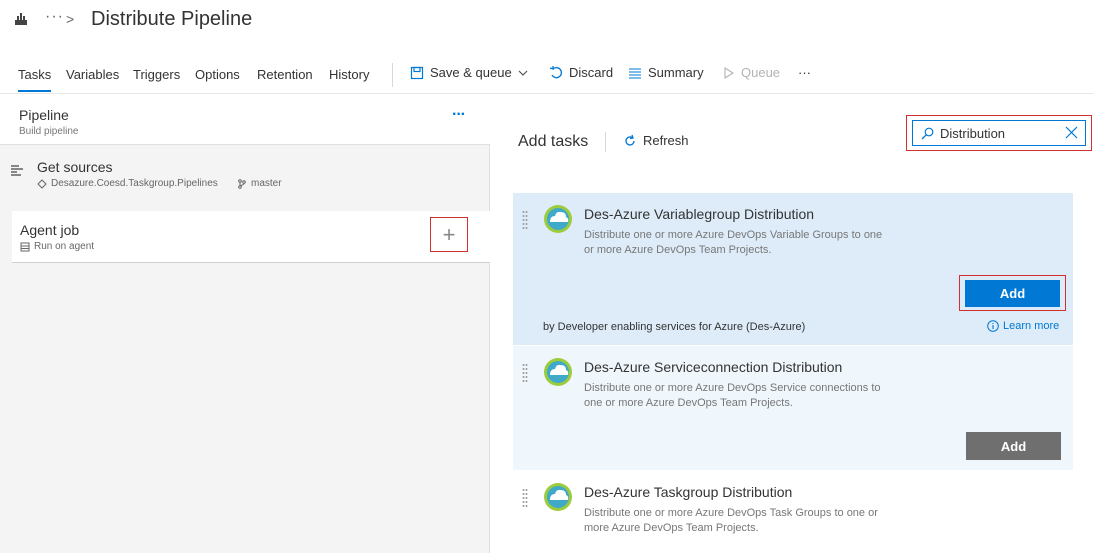  Describe the element at coordinates (392, 75) in the screenshot. I see `toolbar-divider` at that location.